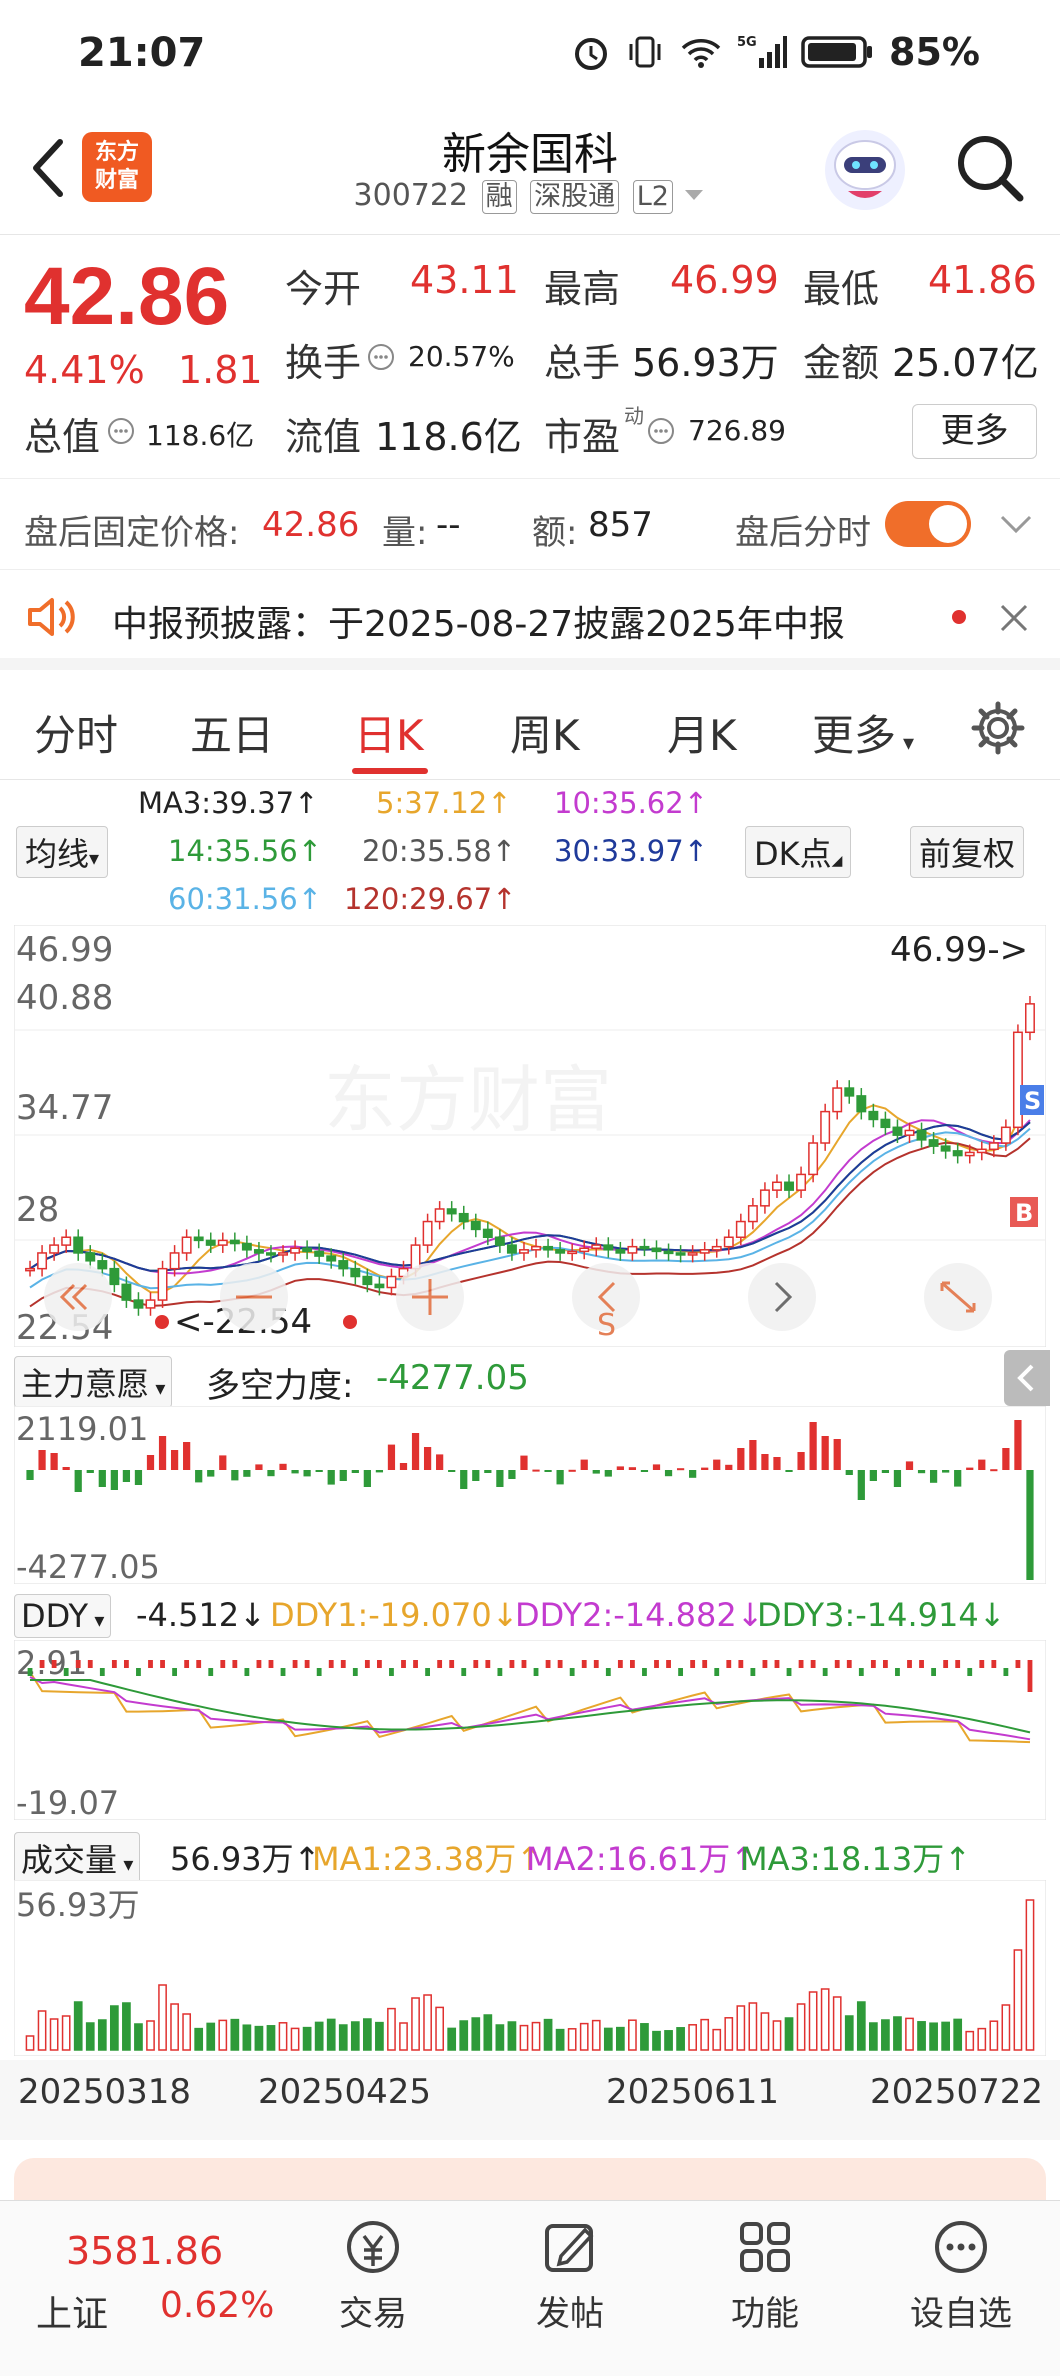 The image size is (1060, 2376). I want to click on volume-value: 56.93万, so click(705, 363).